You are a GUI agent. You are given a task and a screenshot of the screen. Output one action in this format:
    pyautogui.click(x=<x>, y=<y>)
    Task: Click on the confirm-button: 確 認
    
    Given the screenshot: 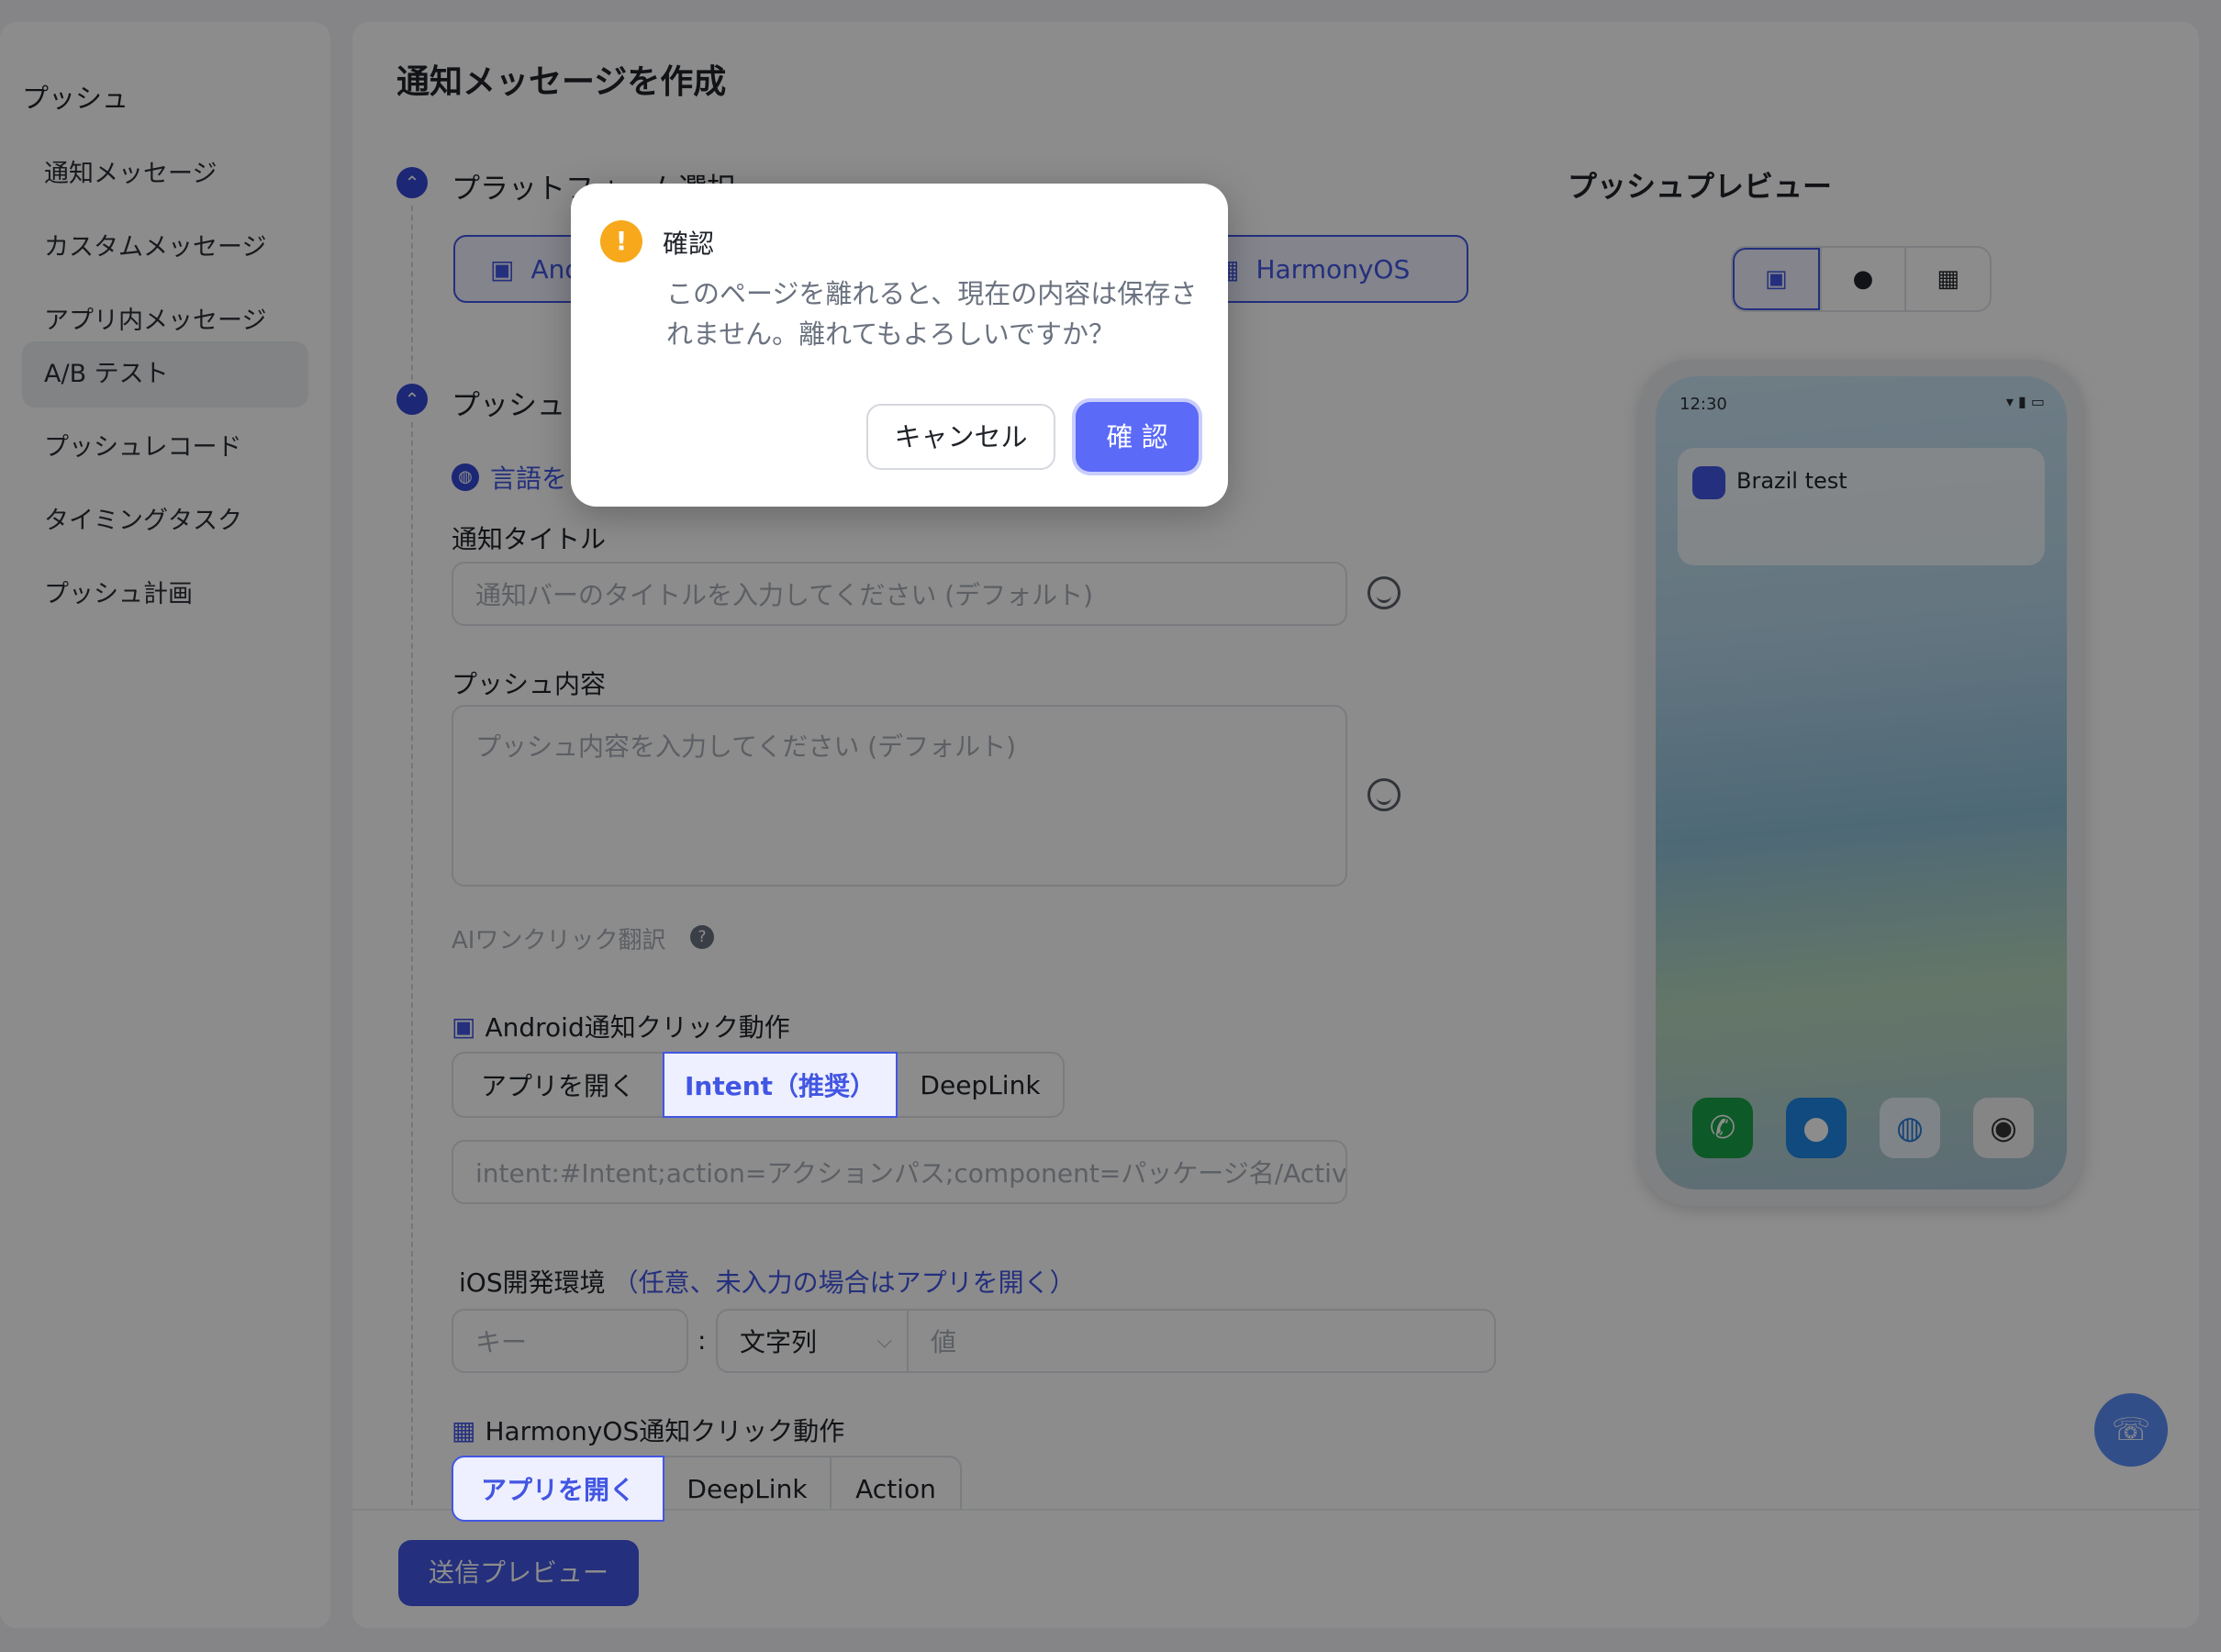 What is the action you would take?
    pyautogui.click(x=1137, y=437)
    